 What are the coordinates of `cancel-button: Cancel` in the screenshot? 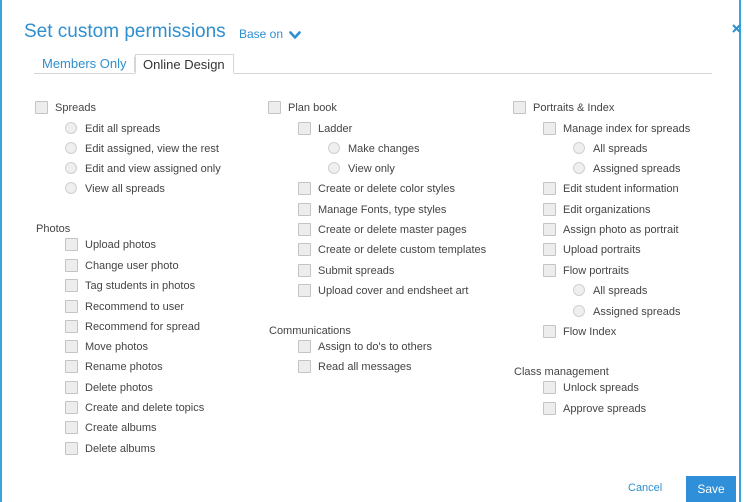 It's located at (645, 488).